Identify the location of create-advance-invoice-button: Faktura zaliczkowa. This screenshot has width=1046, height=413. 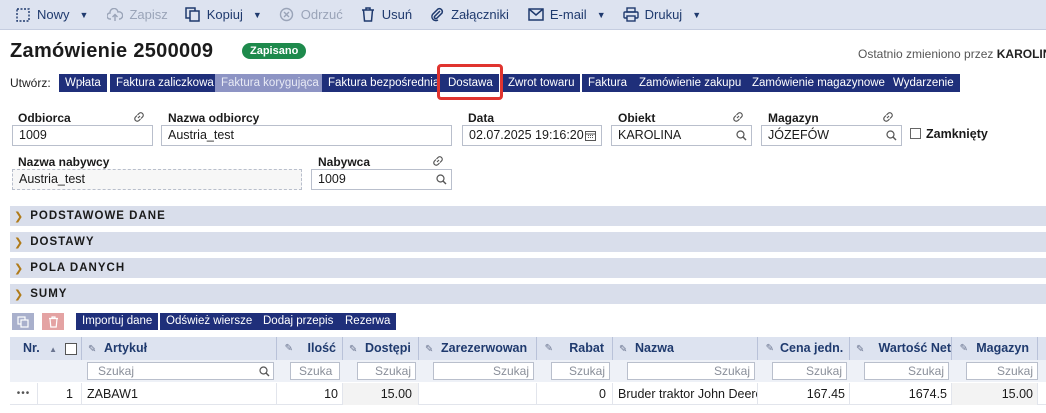
(165, 83).